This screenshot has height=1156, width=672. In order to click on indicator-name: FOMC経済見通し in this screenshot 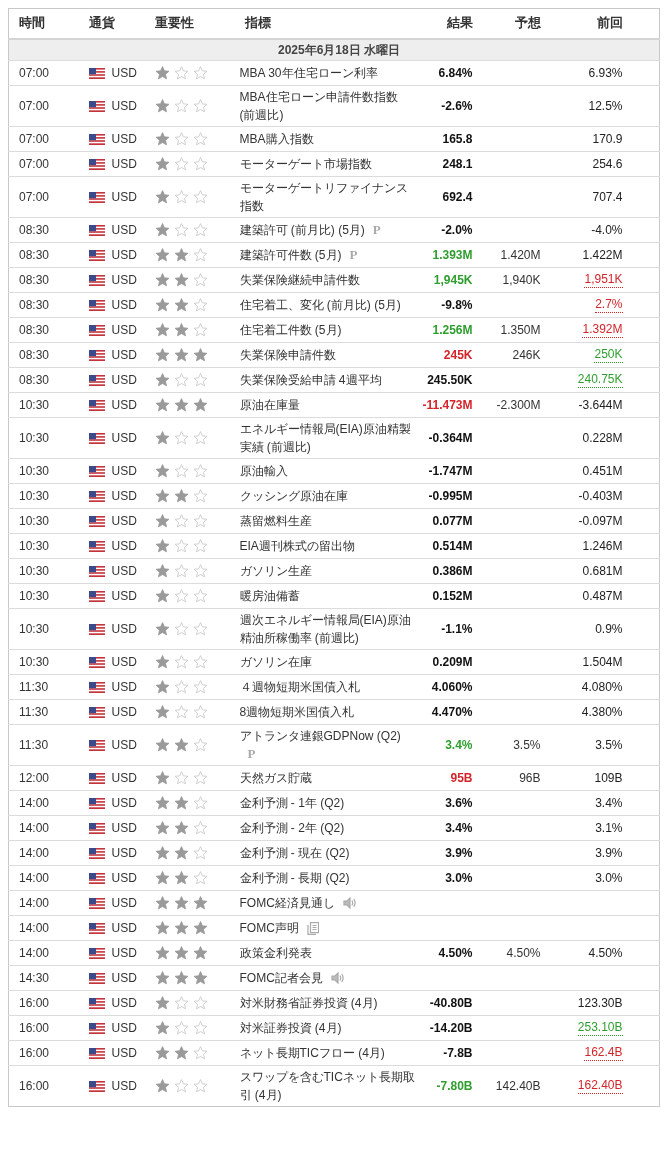, I will do `click(287, 903)`.